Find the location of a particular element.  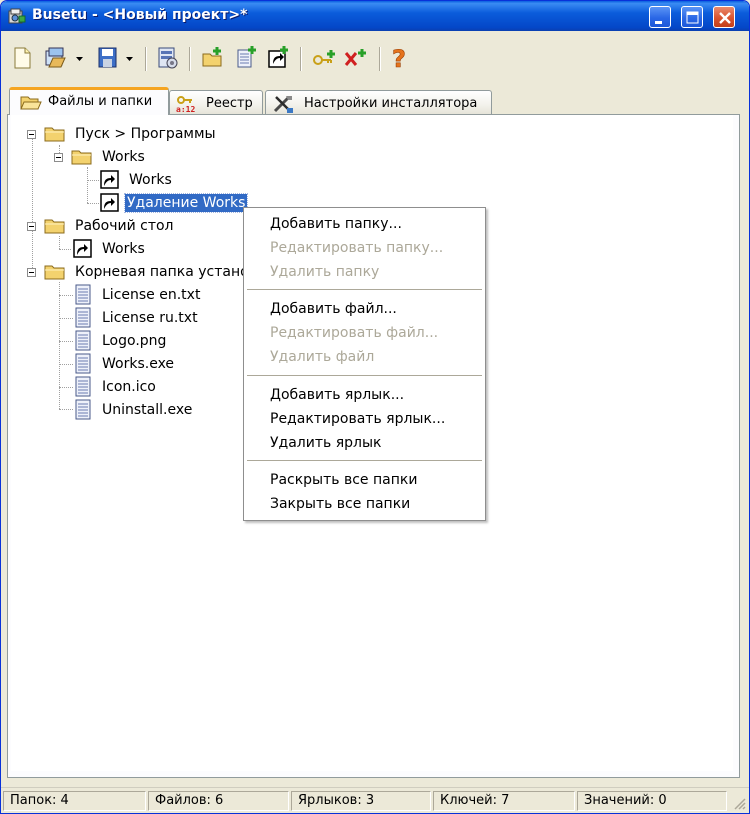

folder-open-icon is located at coordinates (31, 103).